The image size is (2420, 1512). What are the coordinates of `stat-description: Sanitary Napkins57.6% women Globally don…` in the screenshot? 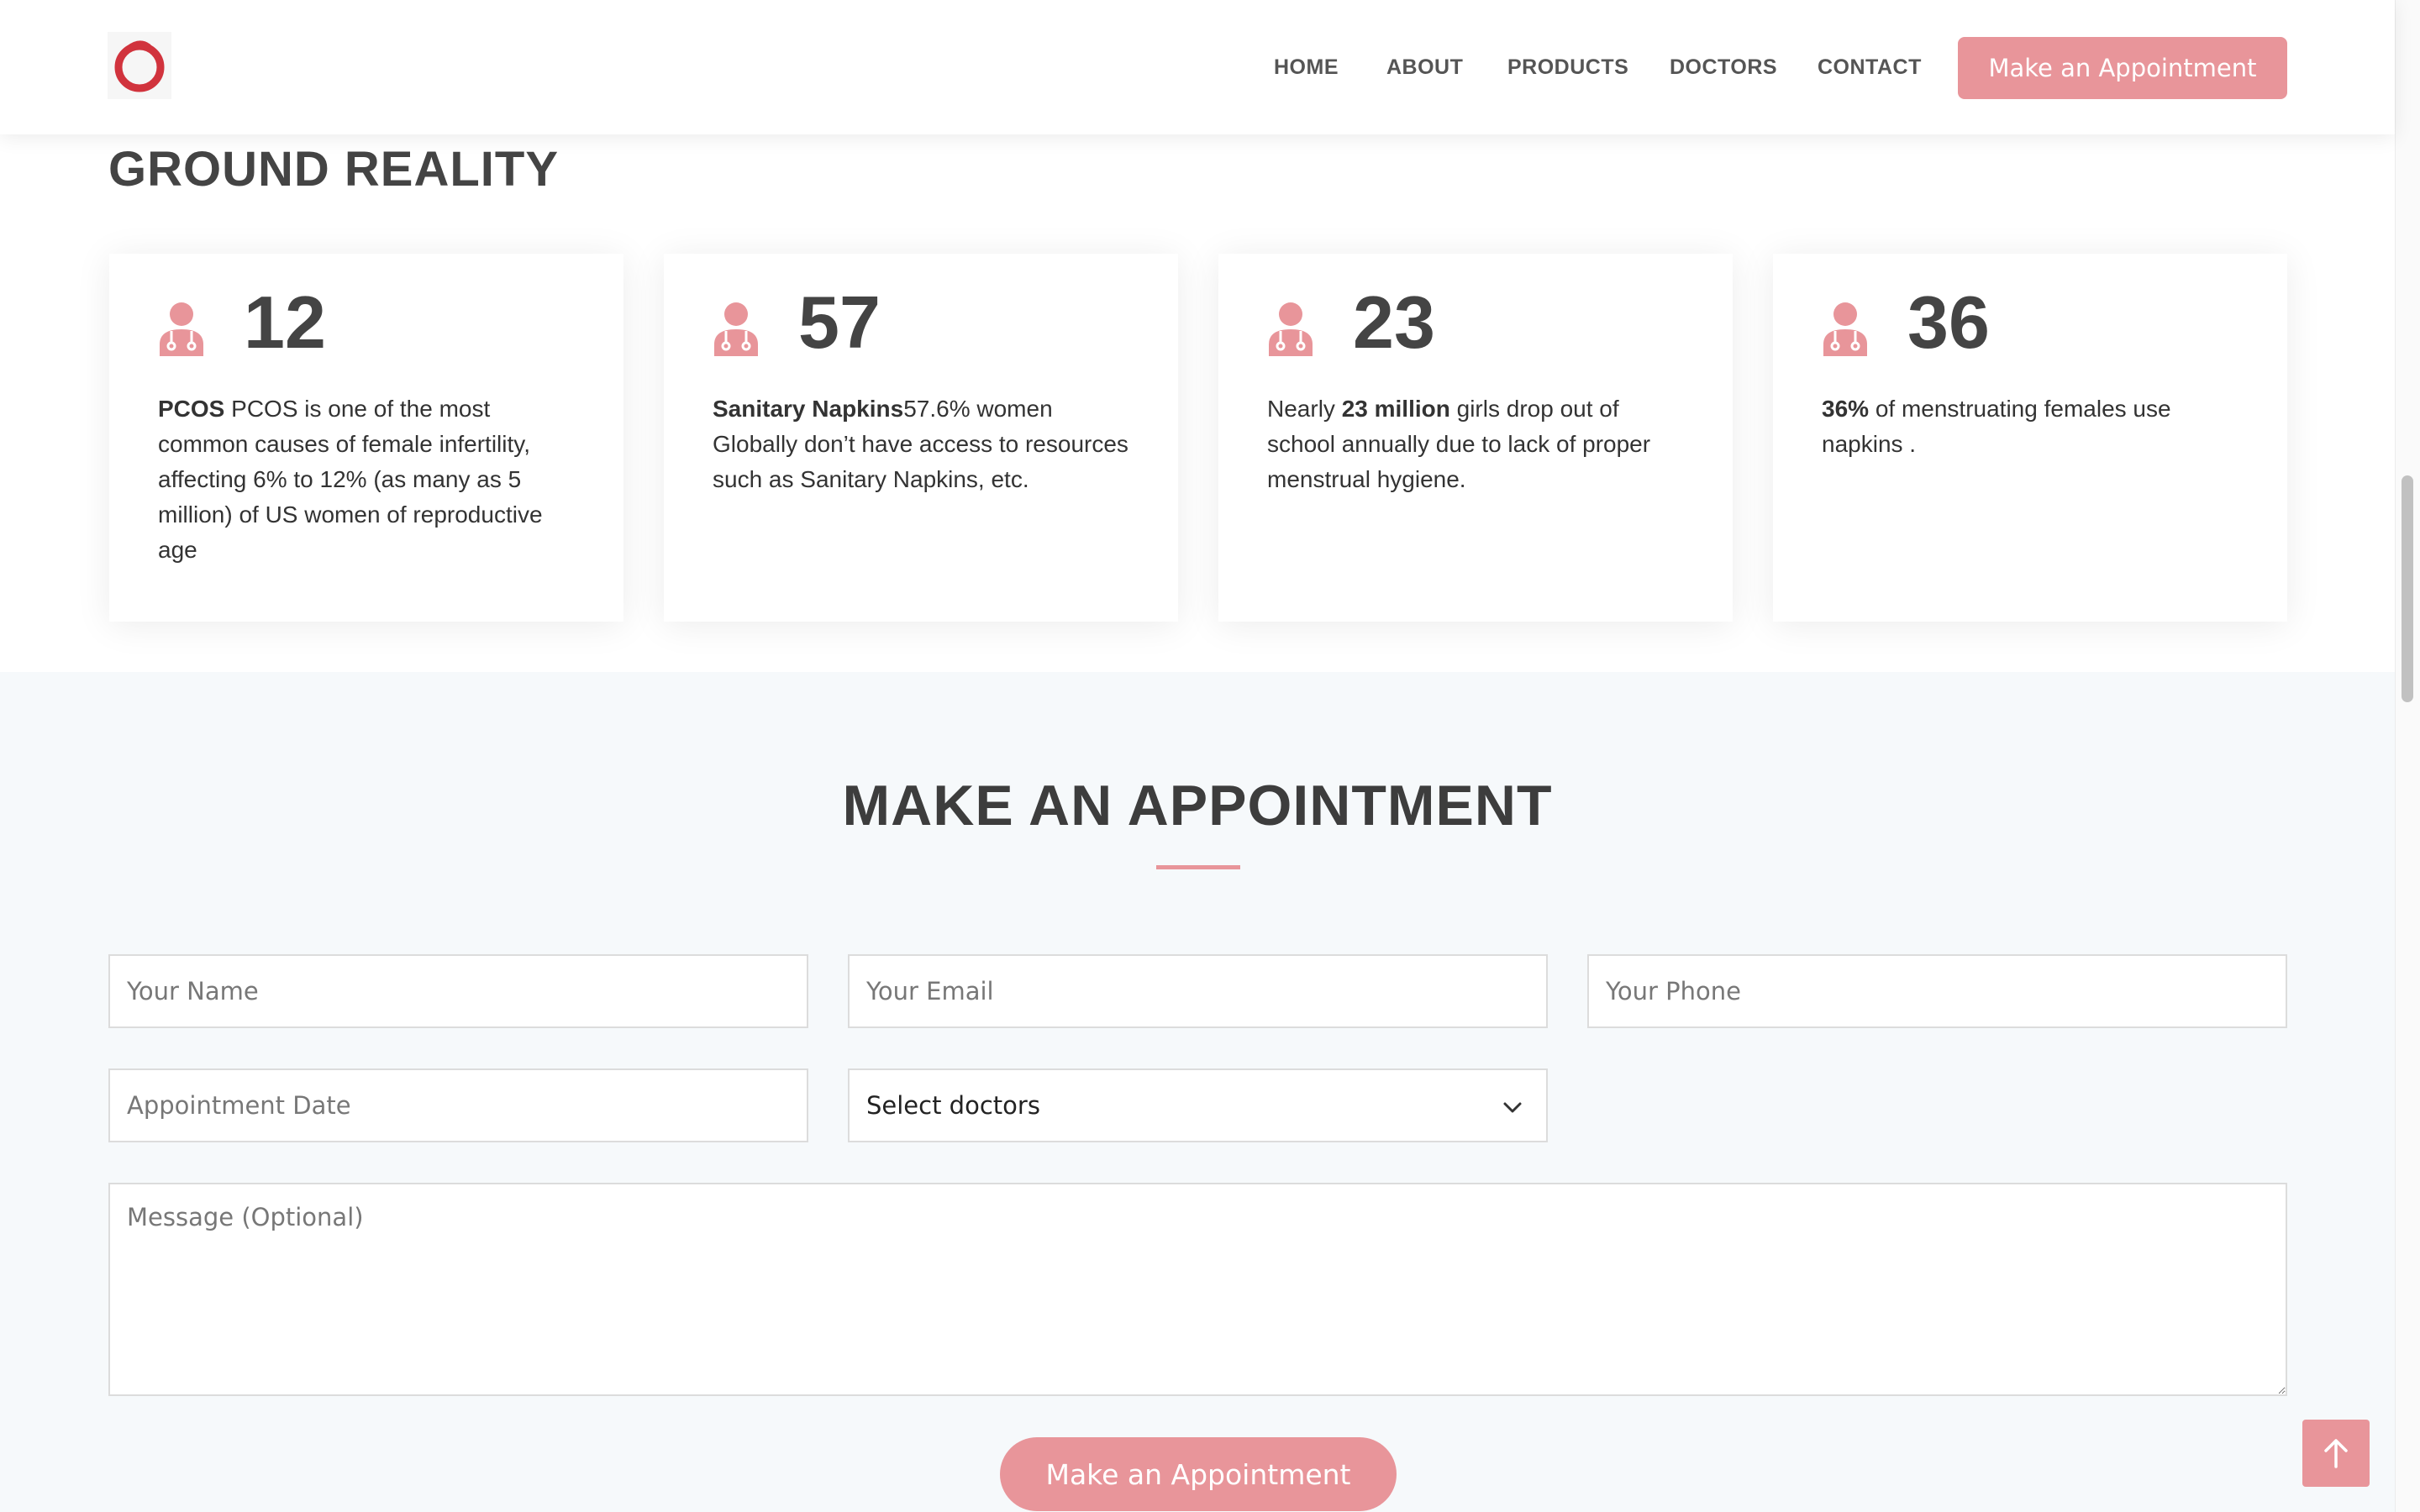 It's located at (923, 444).